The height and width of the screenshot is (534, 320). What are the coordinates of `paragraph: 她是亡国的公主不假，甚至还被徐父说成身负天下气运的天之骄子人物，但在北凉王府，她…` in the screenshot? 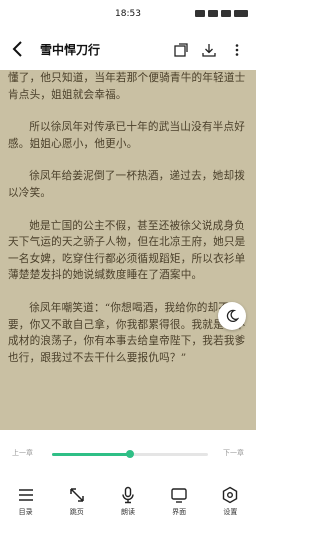 It's located at (127, 250).